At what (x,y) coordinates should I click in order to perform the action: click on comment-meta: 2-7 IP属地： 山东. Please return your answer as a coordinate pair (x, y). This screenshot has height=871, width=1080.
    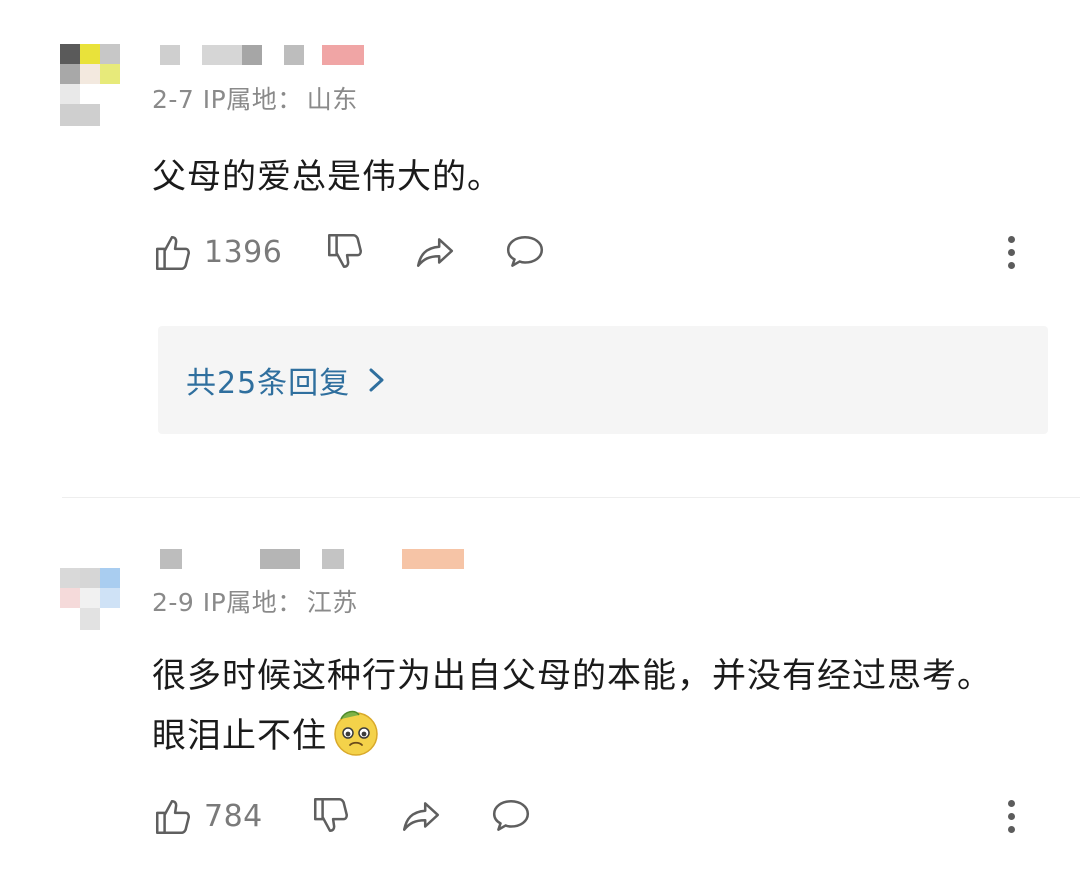
    Looking at the image, I should click on (255, 98).